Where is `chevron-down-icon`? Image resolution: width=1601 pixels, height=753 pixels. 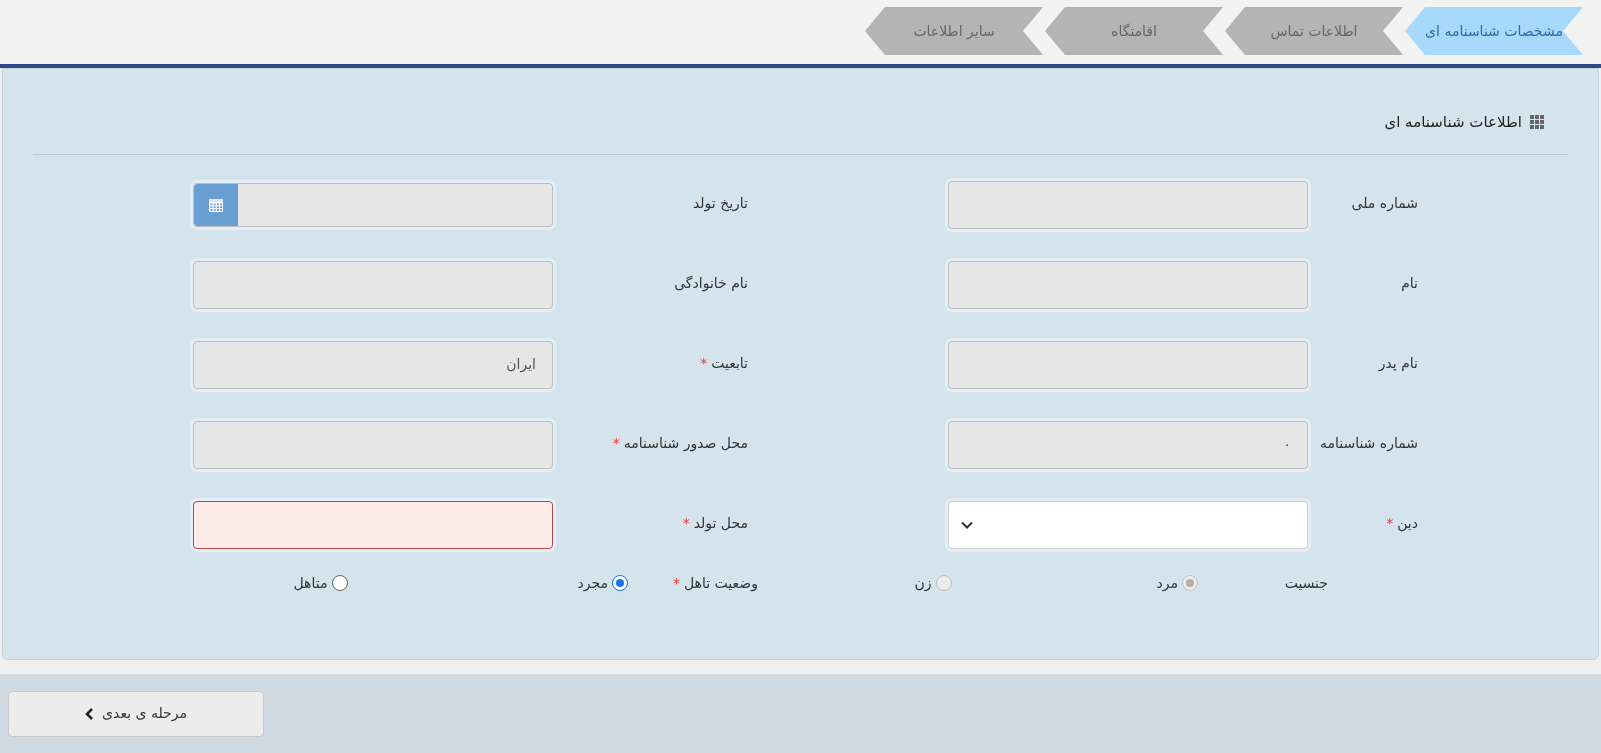
chevron-down-icon is located at coordinates (967, 524).